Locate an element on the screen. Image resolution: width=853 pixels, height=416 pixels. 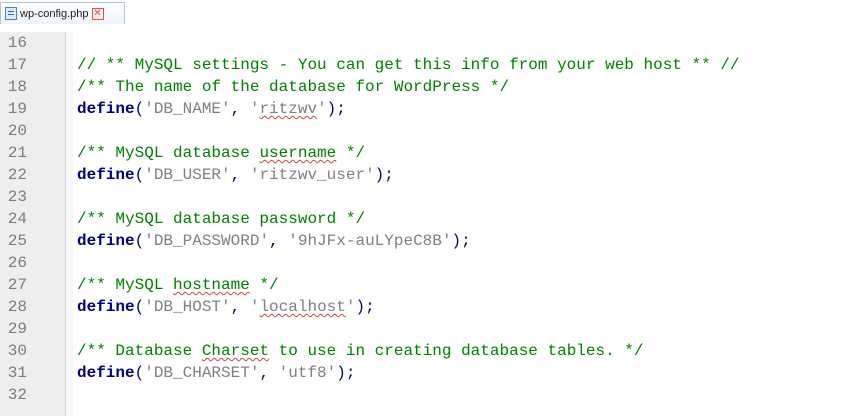
line-number: 32 is located at coordinates (17, 395).